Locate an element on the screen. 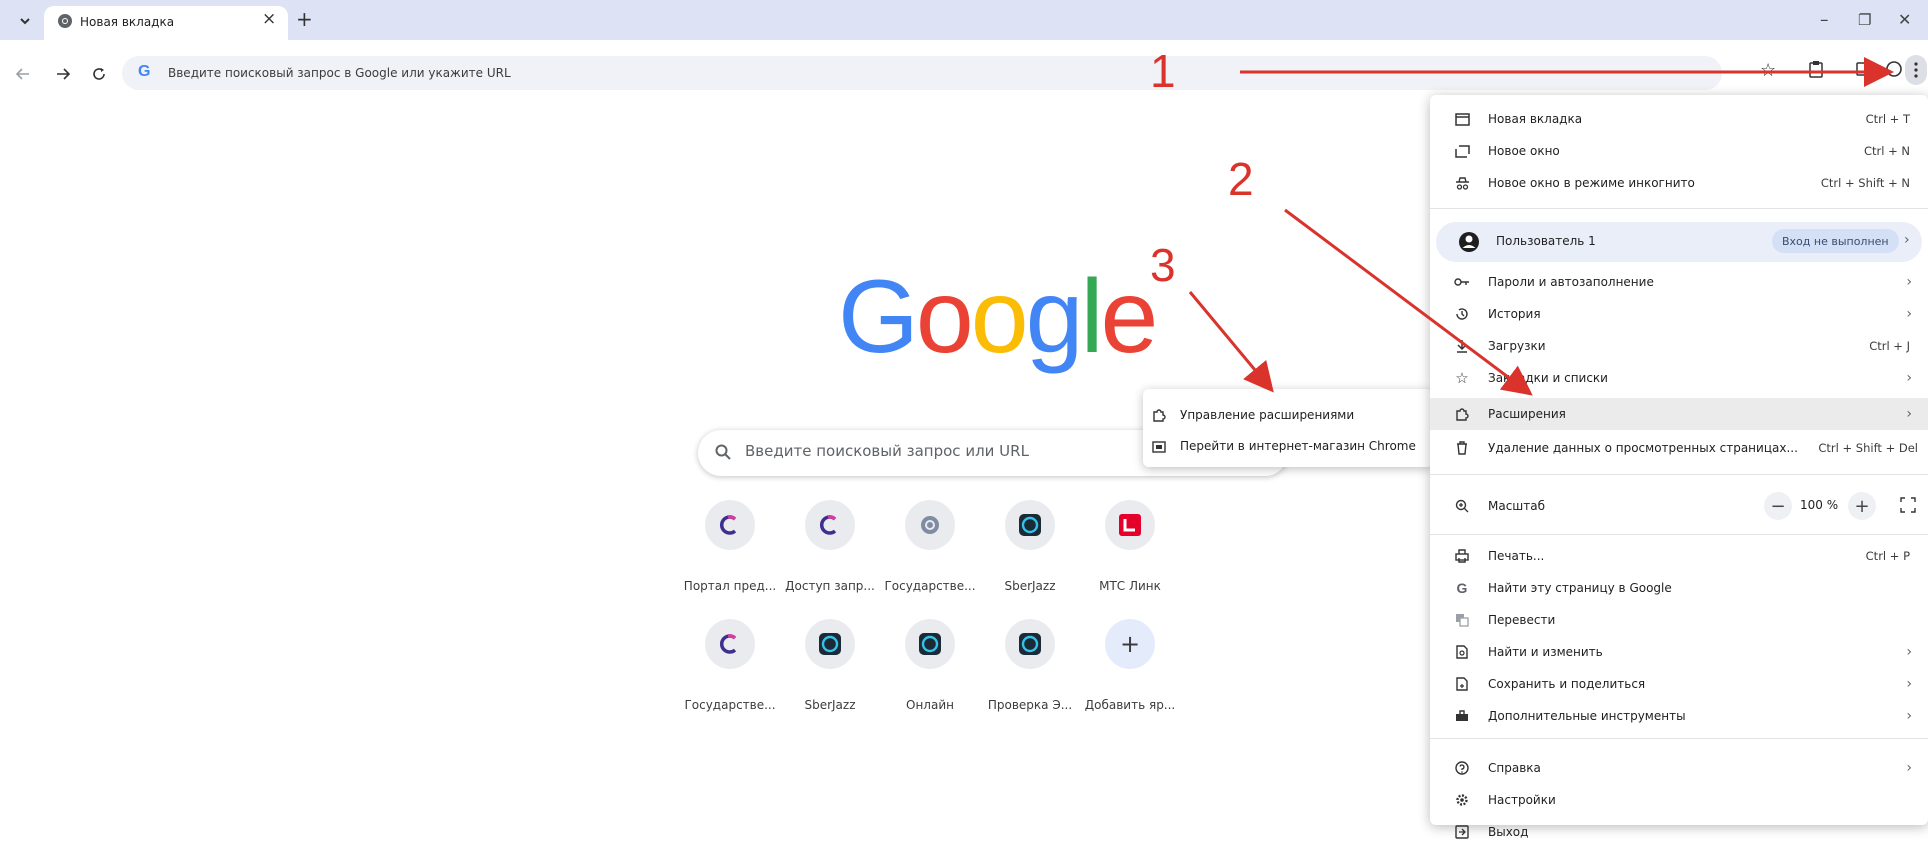  annotation-number-3: 3 is located at coordinates (1163, 265).